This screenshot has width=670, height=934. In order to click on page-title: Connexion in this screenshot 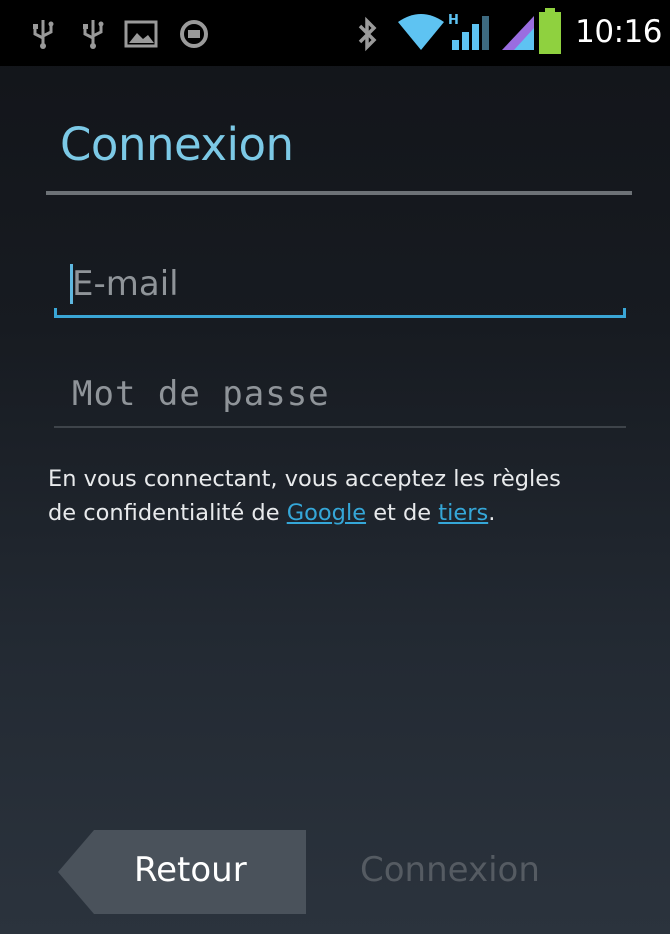, I will do `click(177, 144)`.